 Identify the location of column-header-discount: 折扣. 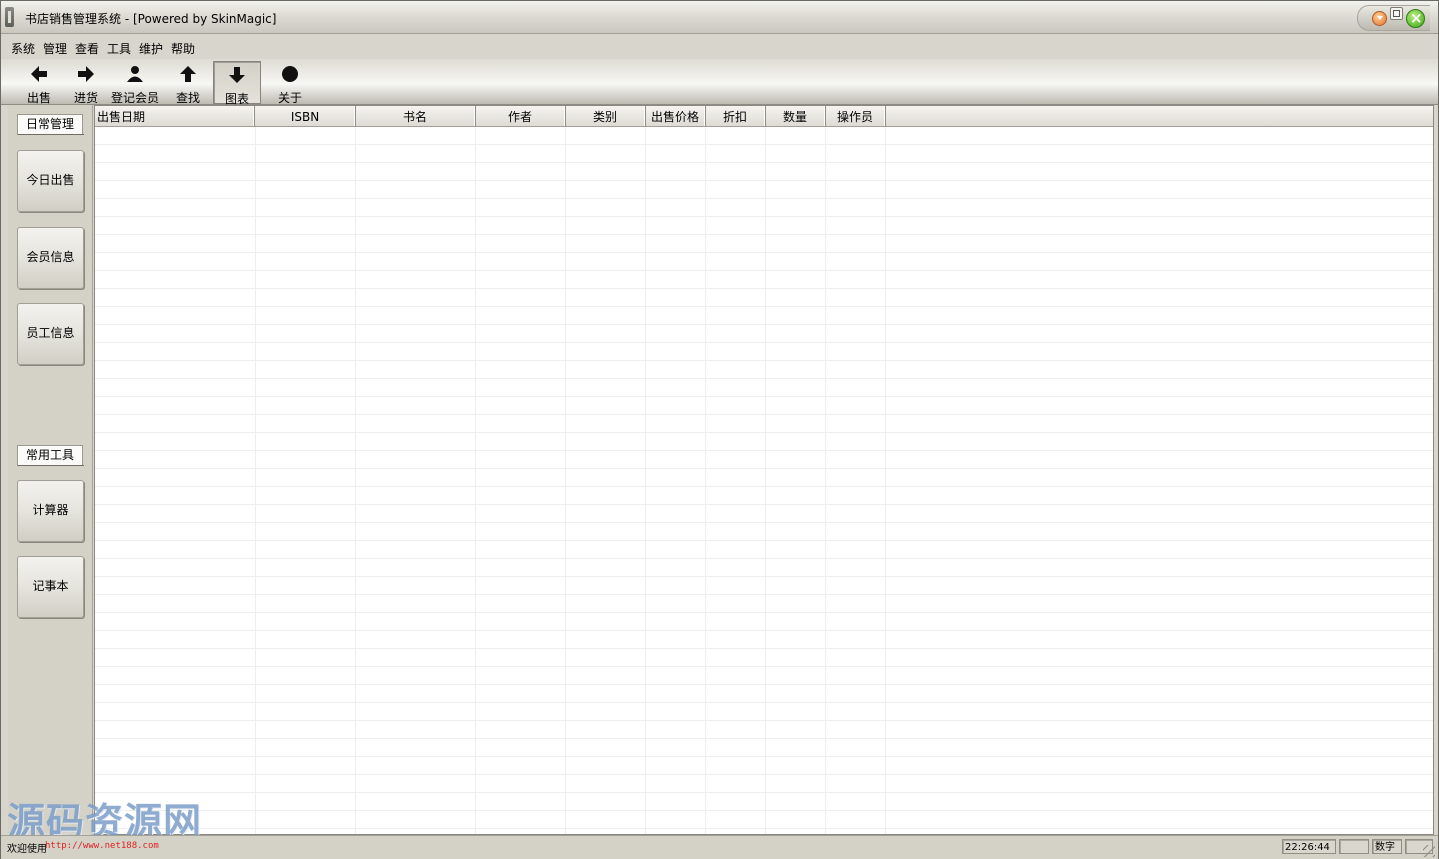
(735, 116).